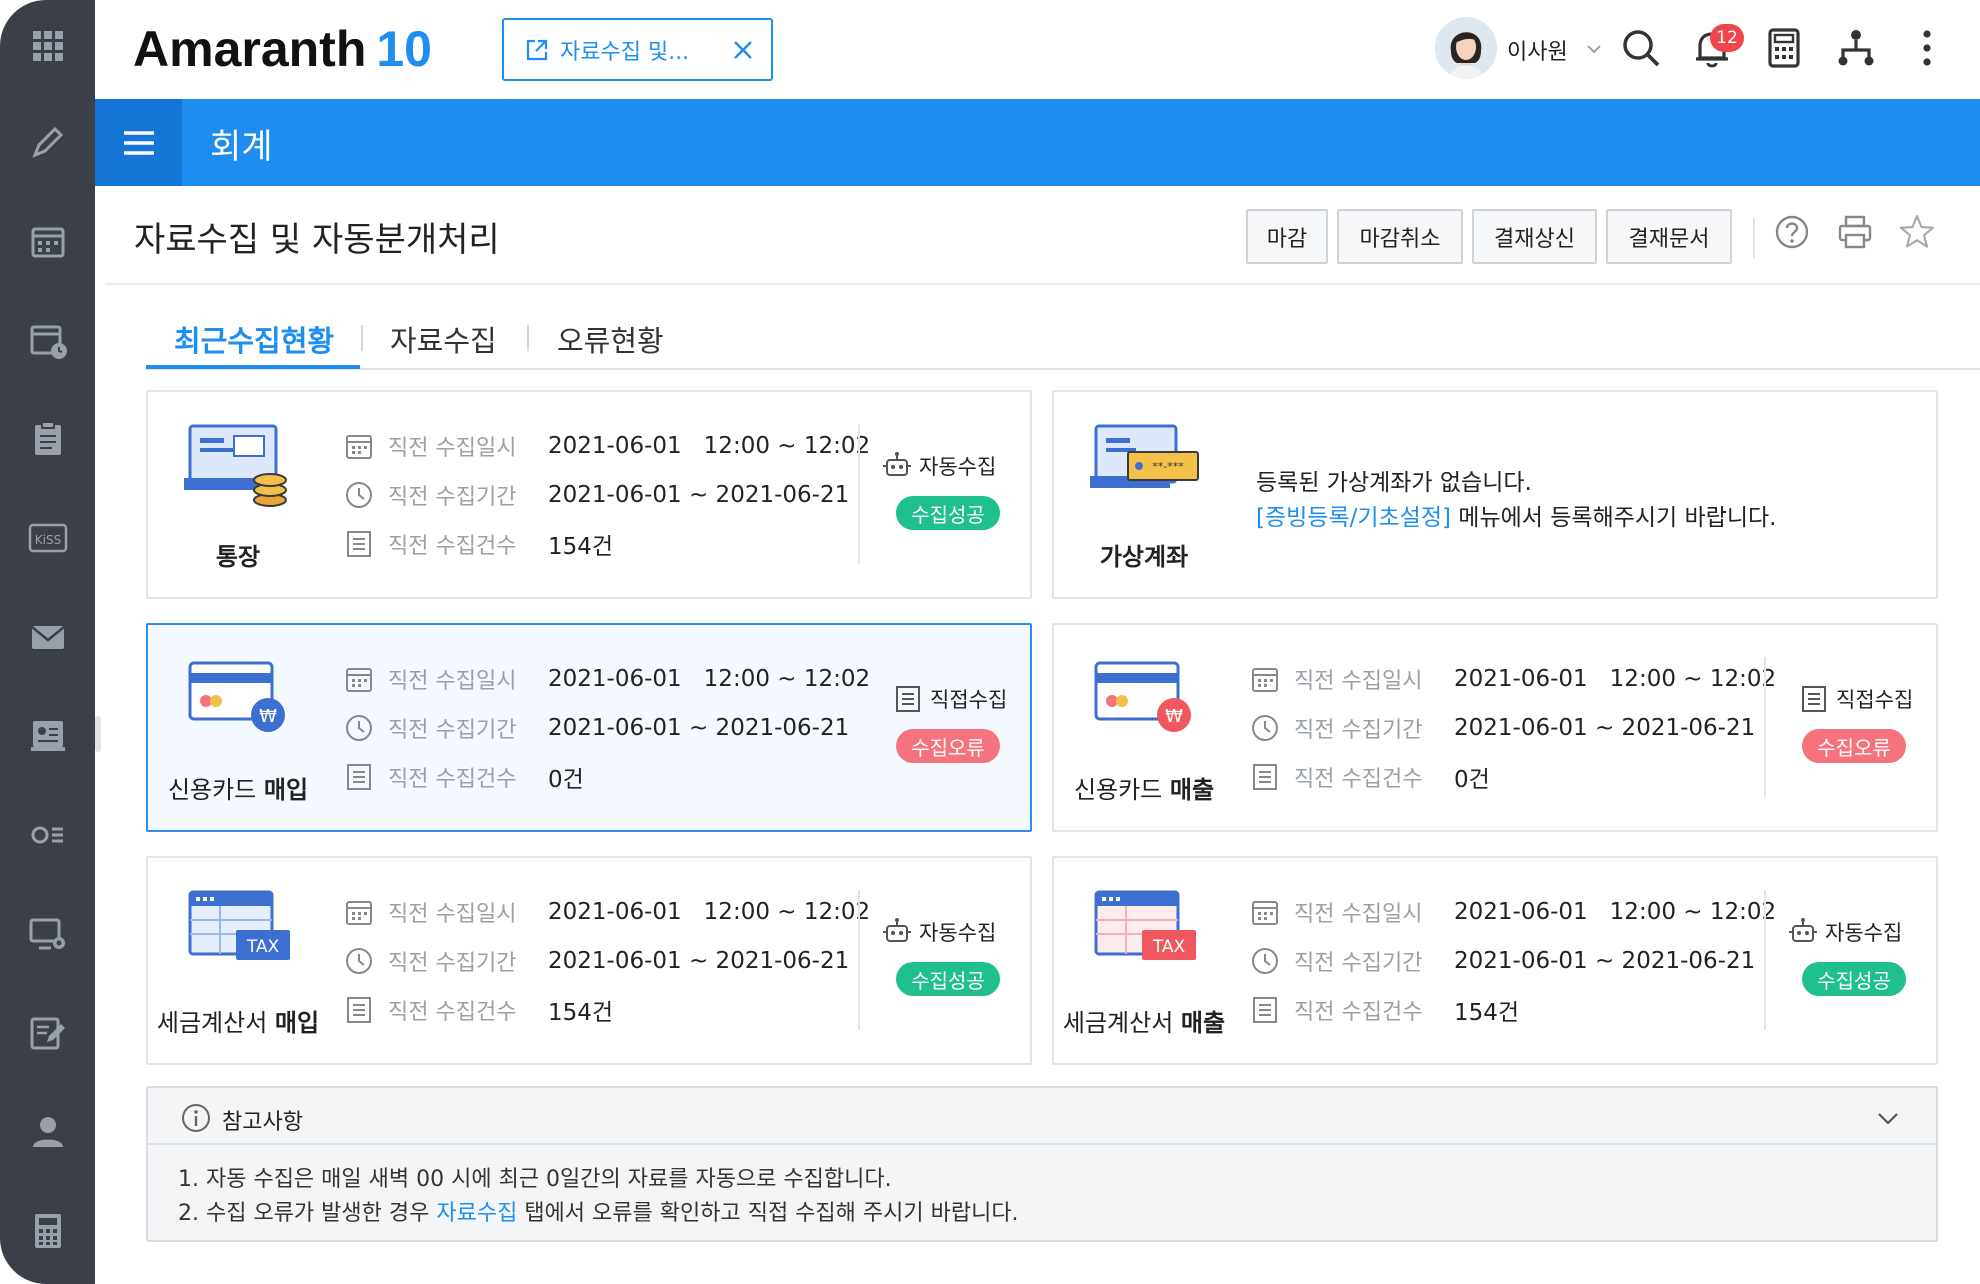 The height and width of the screenshot is (1284, 1980). Describe the element at coordinates (443, 339) in the screenshot. I see `tab-data-collection: 자료수집` at that location.